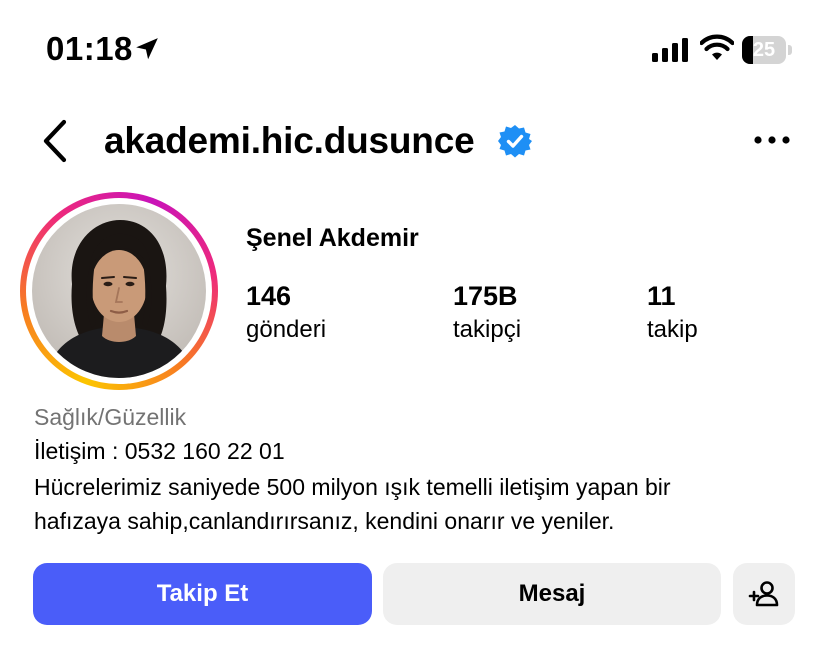 The height and width of the screenshot is (657, 828). I want to click on battery-icon: 25, so click(767, 50).